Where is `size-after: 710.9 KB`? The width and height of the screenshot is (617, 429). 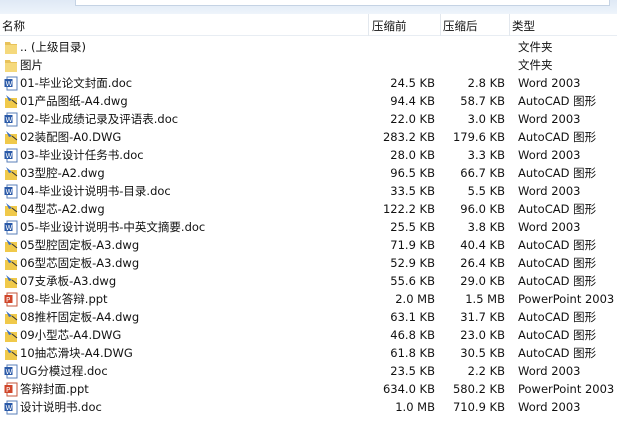 size-after: 710.9 KB is located at coordinates (478, 407).